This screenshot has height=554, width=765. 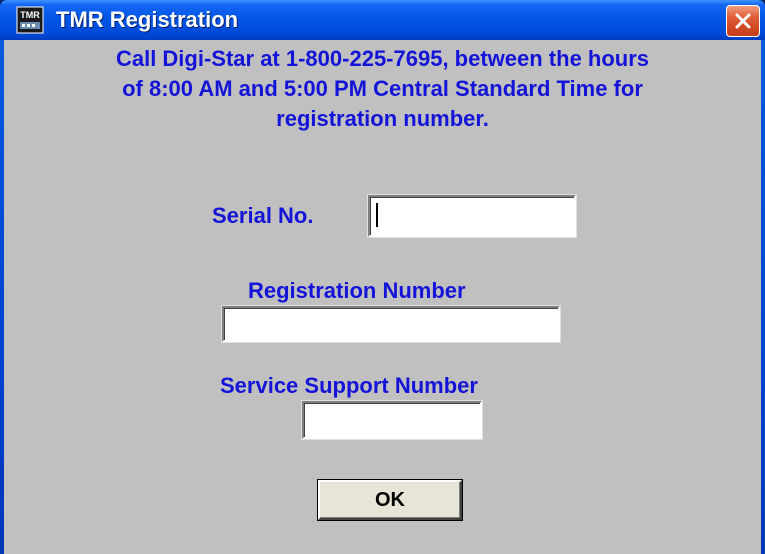 I want to click on window-title: TMR Registration, so click(x=147, y=19).